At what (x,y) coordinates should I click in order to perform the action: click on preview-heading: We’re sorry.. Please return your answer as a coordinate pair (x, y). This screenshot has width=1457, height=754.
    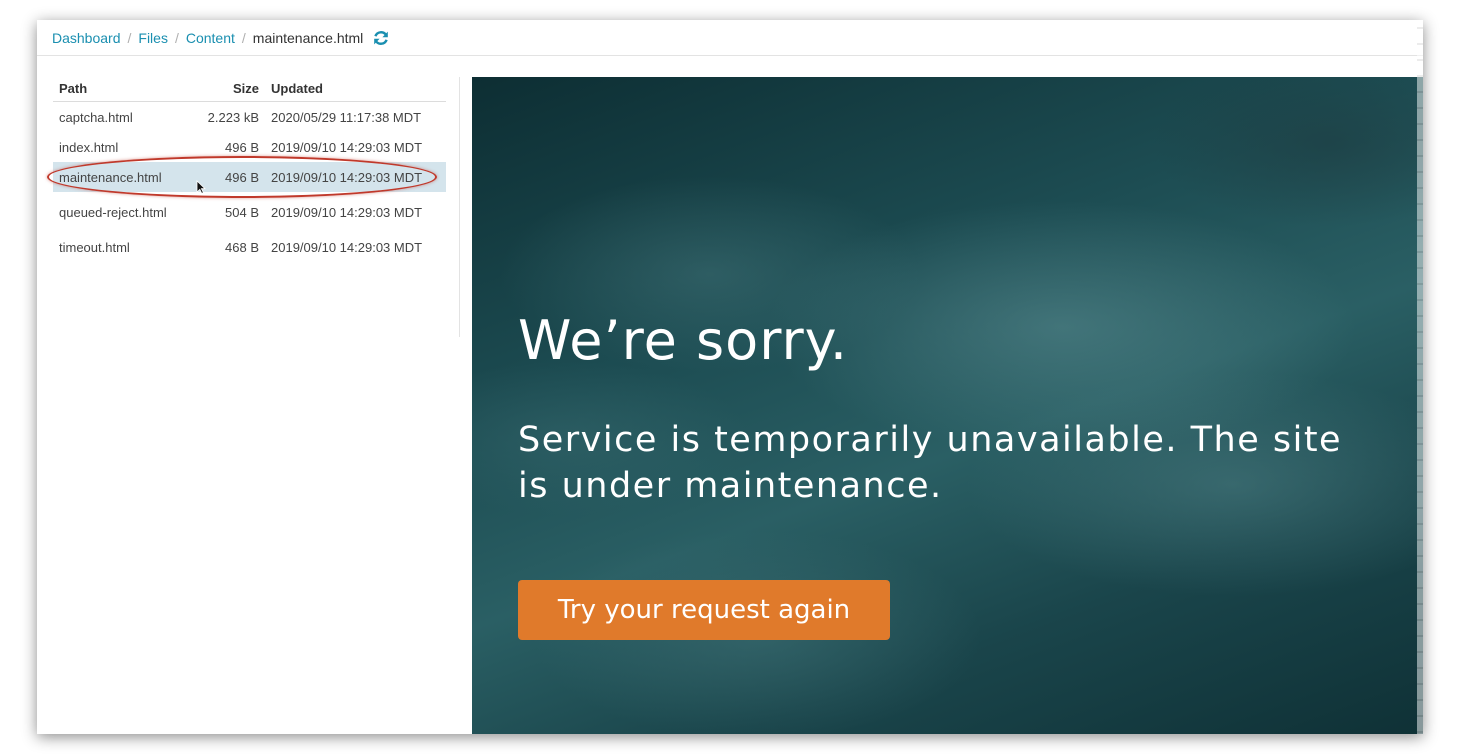
    Looking at the image, I should click on (683, 340).